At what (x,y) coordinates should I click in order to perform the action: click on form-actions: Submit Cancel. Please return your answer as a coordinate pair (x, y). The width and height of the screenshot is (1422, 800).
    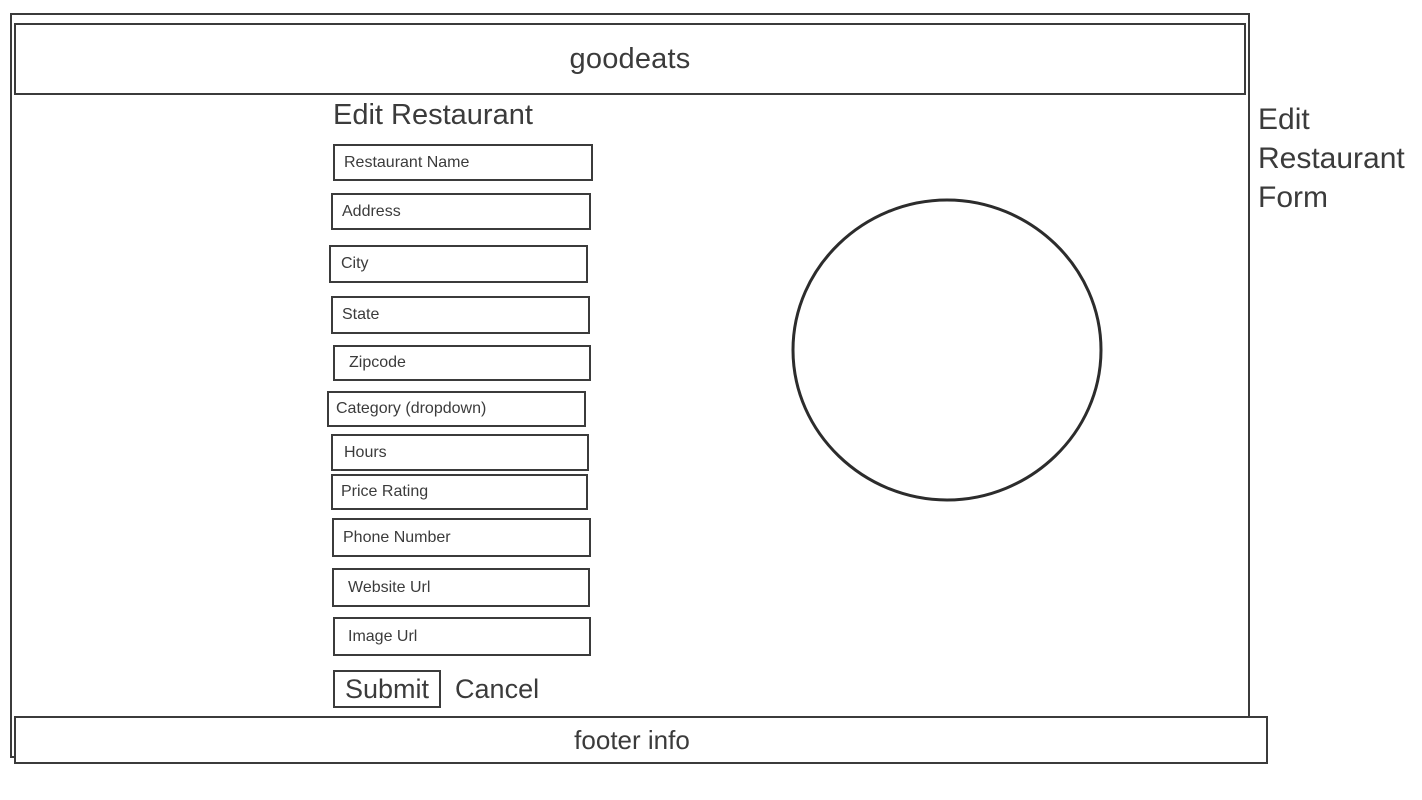
    Looking at the image, I should click on (436, 689).